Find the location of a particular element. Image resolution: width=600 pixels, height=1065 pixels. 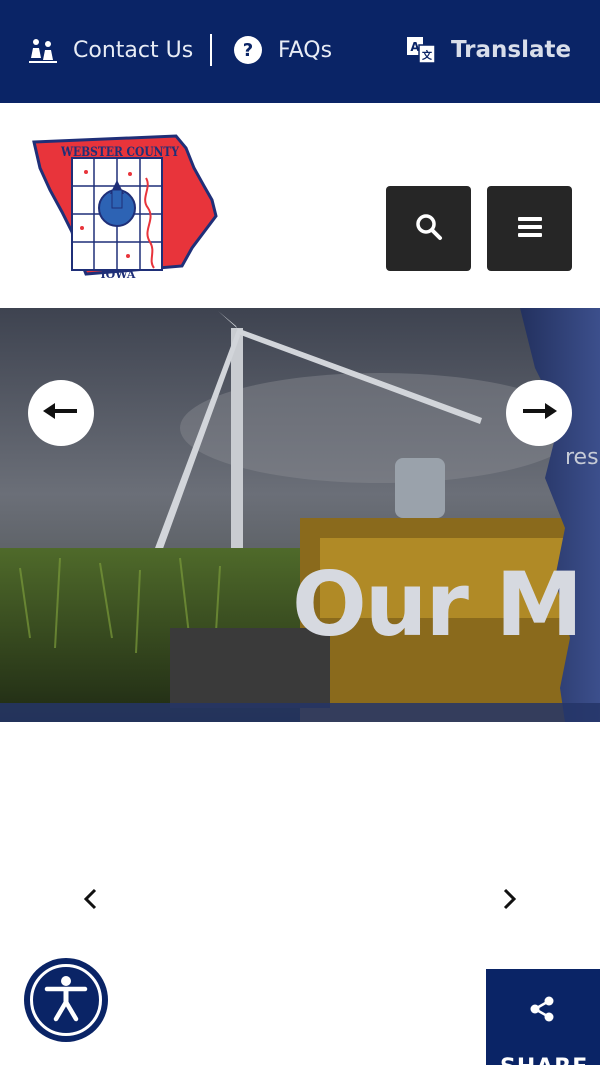

arrow-right-icon is located at coordinates (539, 413).